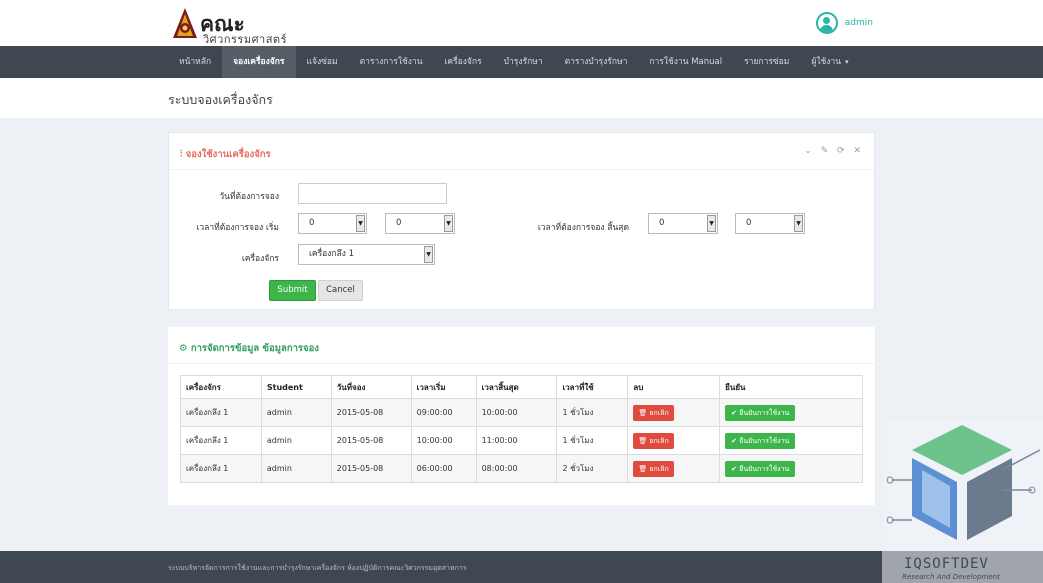 Image resolution: width=1043 pixels, height=583 pixels. What do you see at coordinates (249, 197) in the screenshot?
I see `date-label: วันที่ต้องการจอง` at bounding box center [249, 197].